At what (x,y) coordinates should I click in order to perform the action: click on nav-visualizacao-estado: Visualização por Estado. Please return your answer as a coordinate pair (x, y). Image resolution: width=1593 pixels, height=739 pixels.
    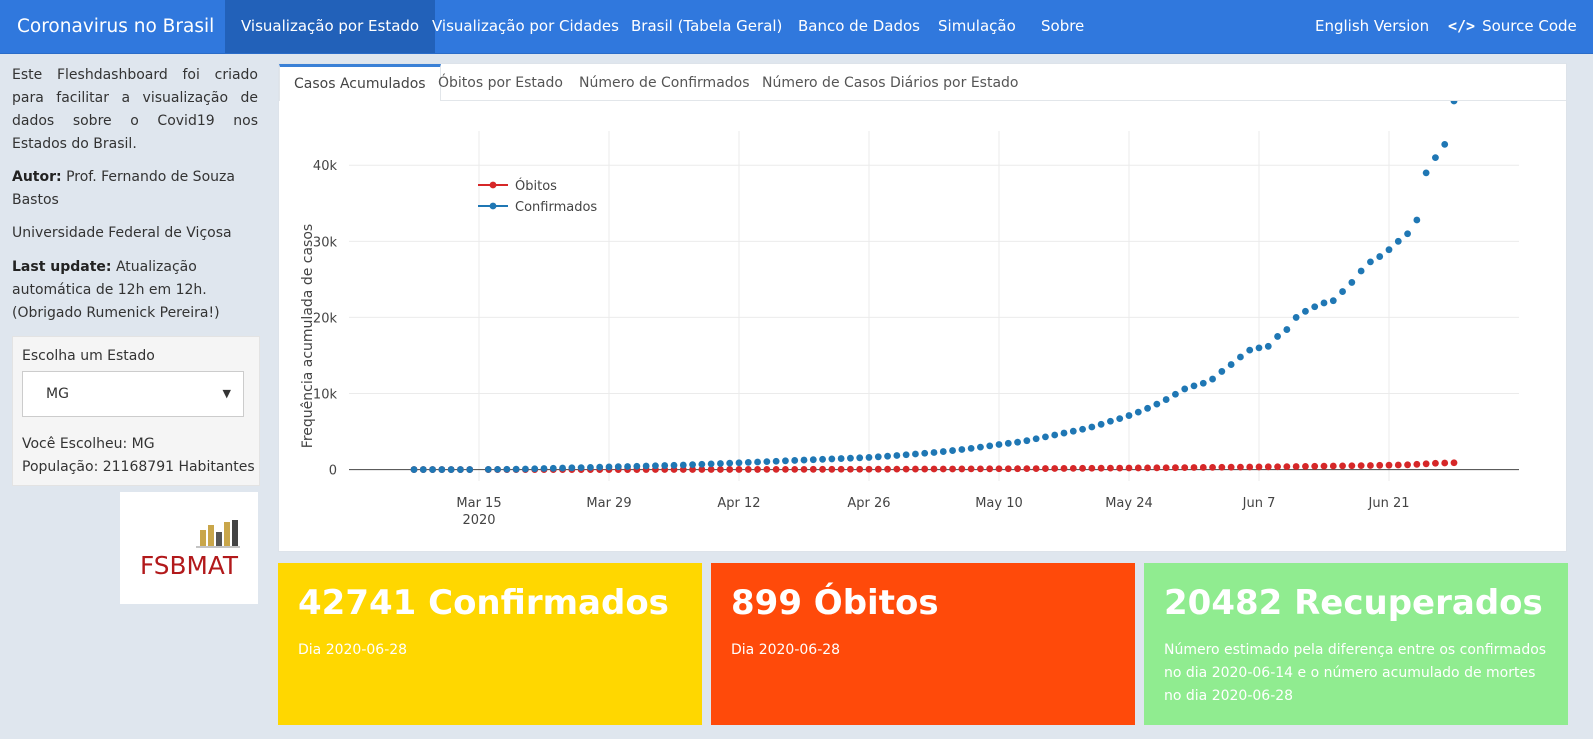
    Looking at the image, I should click on (330, 26).